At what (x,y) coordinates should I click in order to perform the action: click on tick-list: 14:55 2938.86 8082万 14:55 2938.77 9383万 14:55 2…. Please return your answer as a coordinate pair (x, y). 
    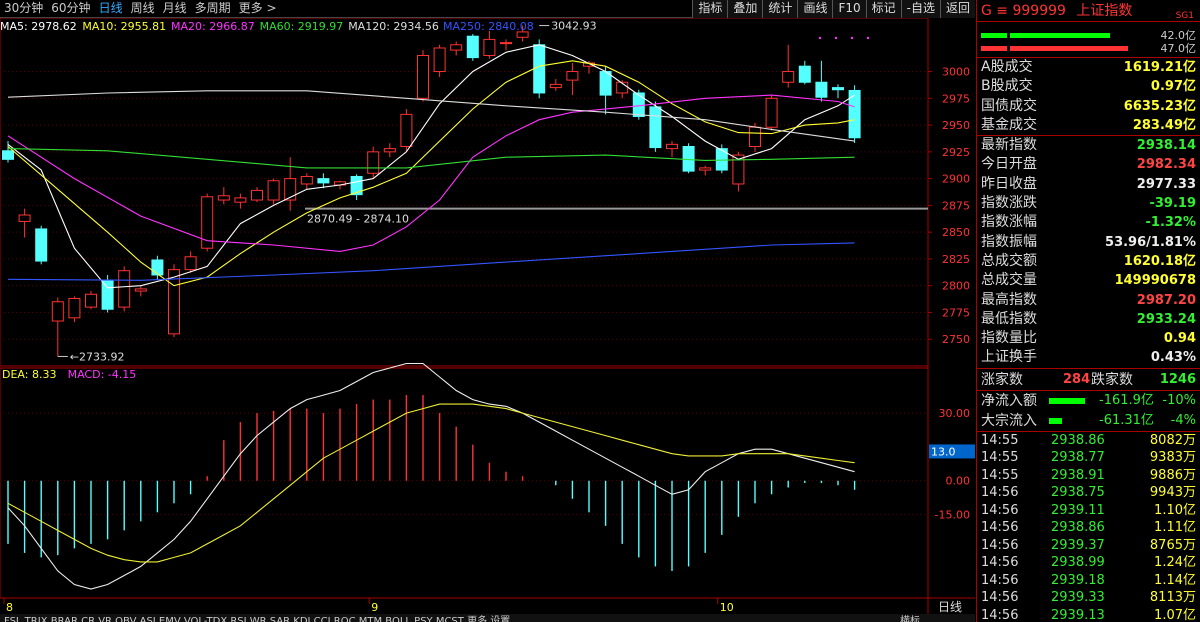
    Looking at the image, I should click on (1088, 527).